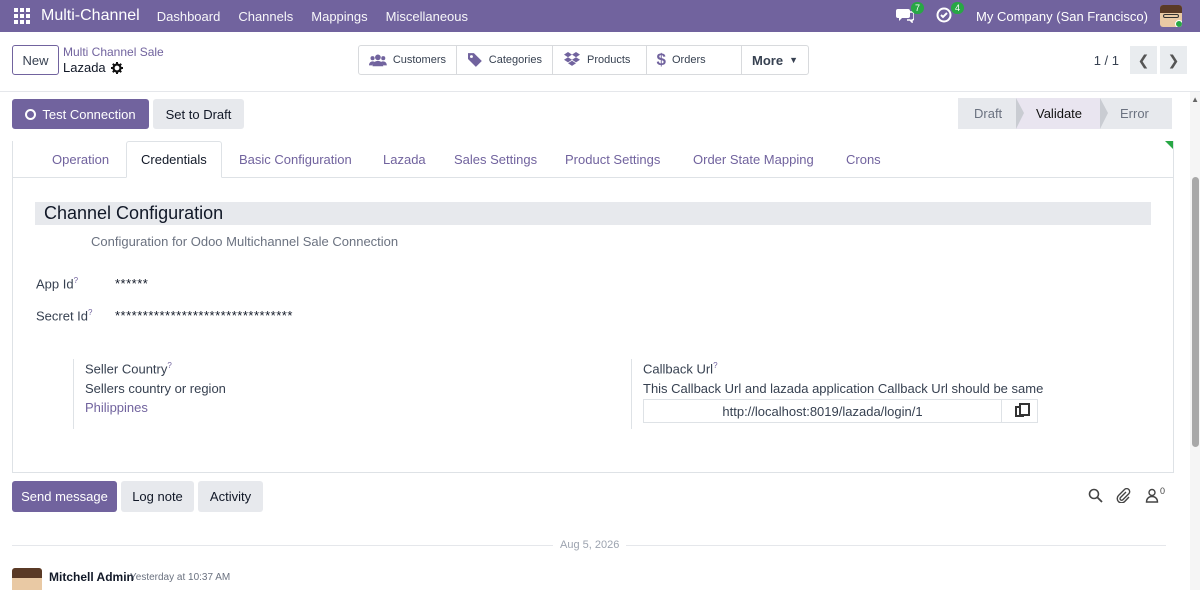  What do you see at coordinates (474, 60) in the screenshot?
I see `tag-icon` at bounding box center [474, 60].